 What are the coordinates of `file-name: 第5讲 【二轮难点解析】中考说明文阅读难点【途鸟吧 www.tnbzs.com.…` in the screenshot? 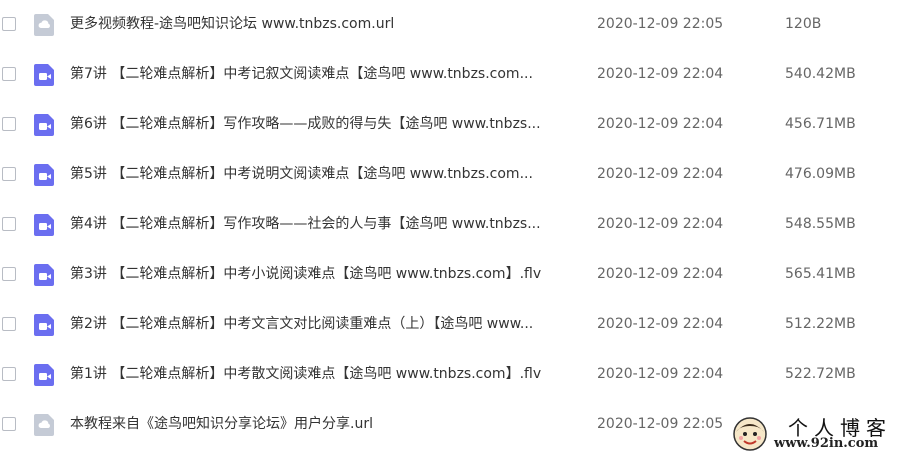 It's located at (325, 174).